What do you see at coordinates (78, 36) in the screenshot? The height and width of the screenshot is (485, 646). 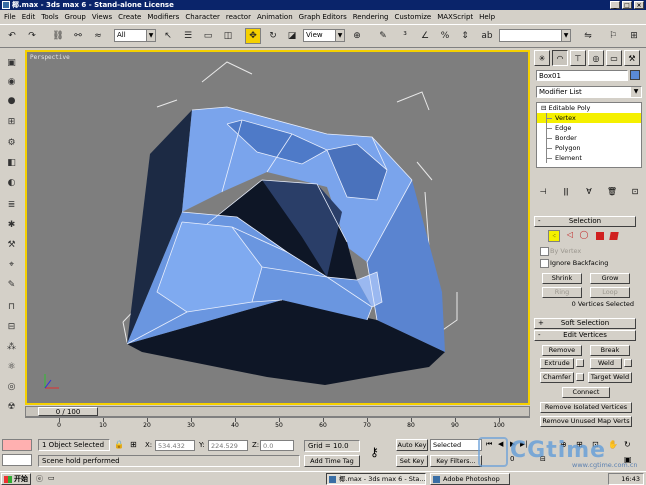 I see `unlink-icon: ⚯` at bounding box center [78, 36].